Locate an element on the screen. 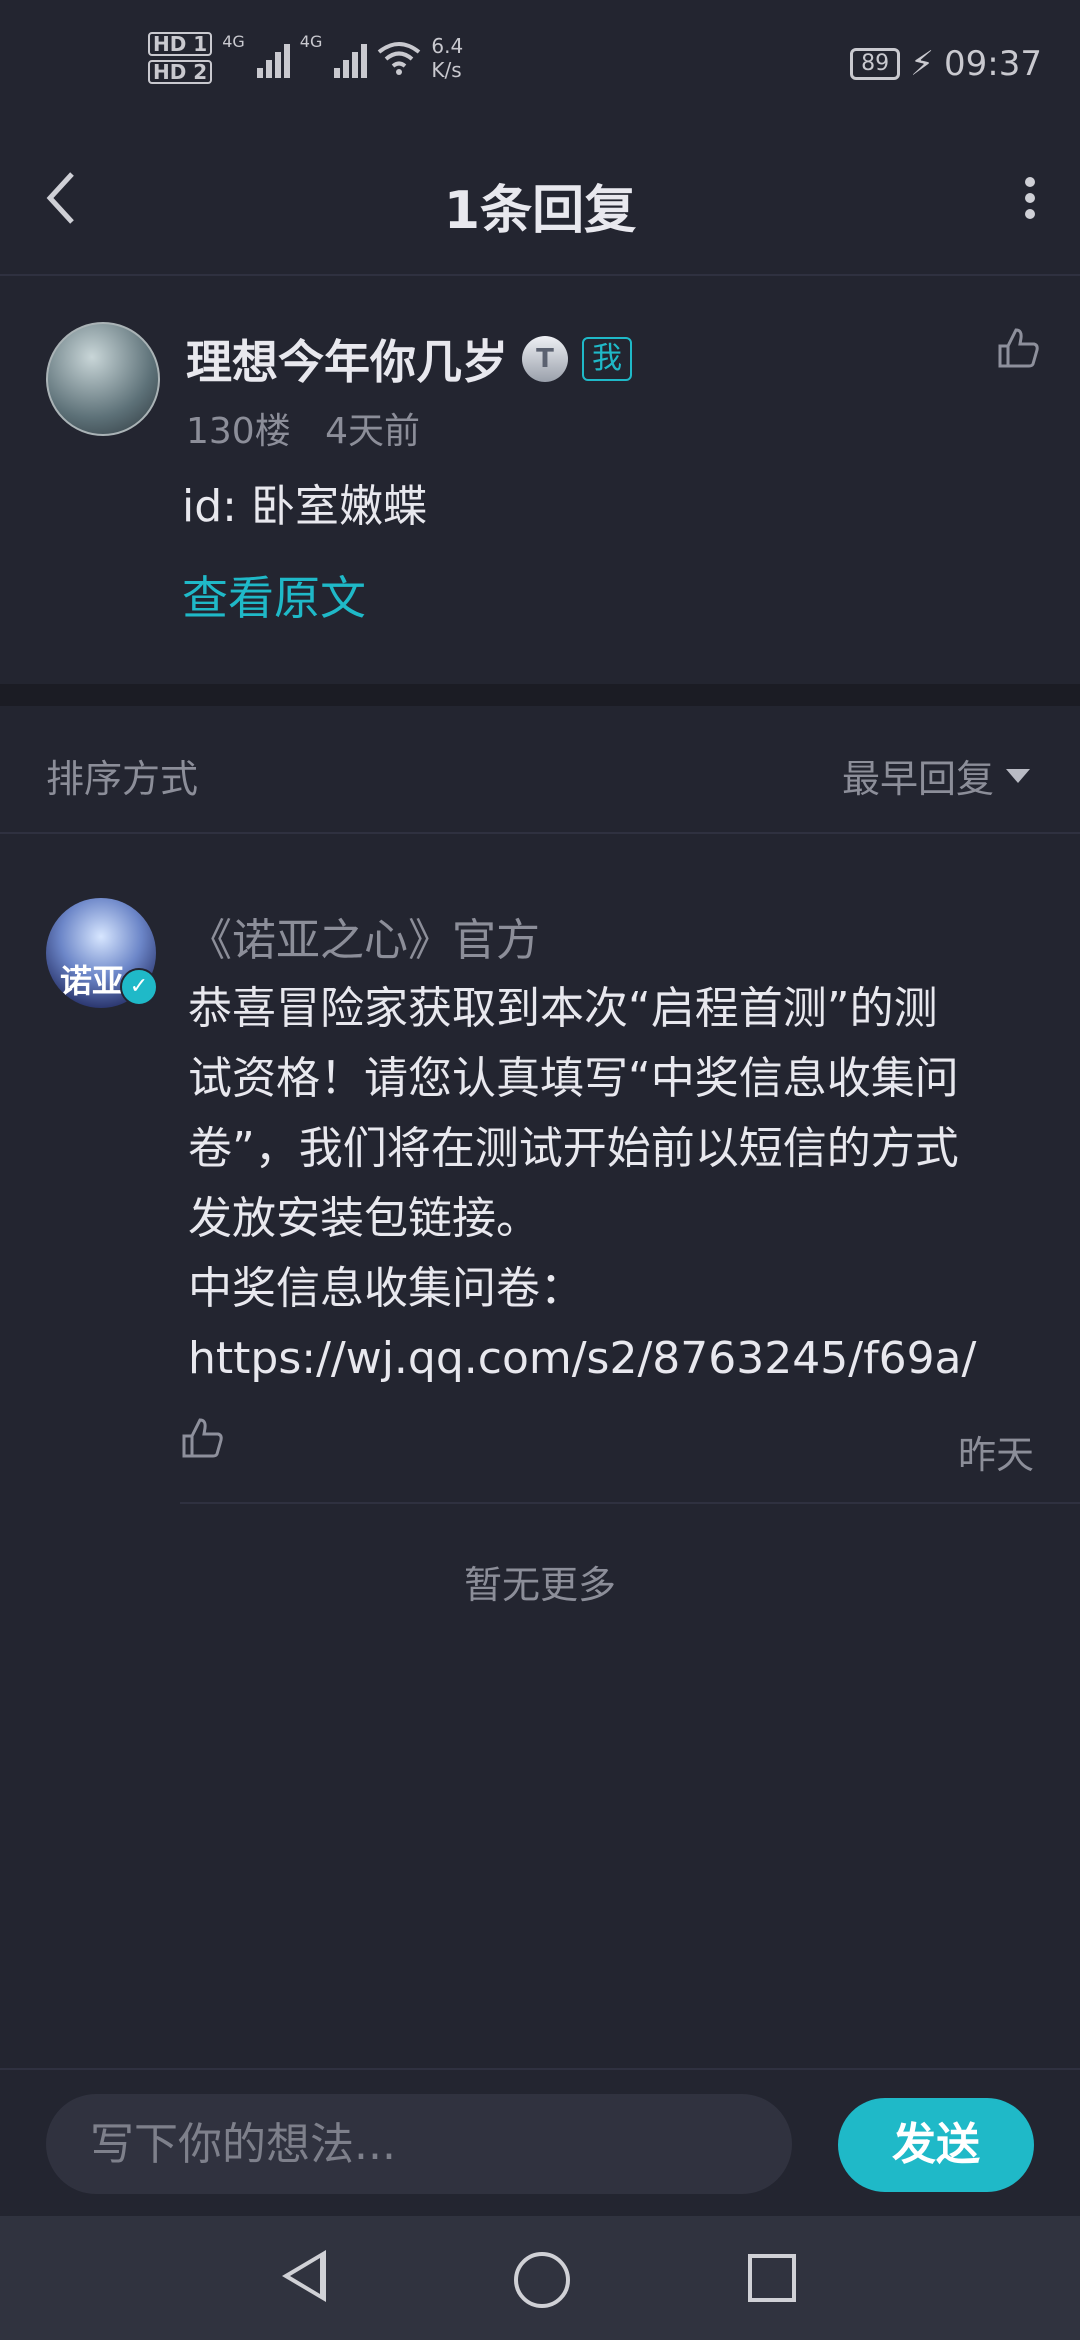  avatar-text: 诺亚 is located at coordinates (92, 981).